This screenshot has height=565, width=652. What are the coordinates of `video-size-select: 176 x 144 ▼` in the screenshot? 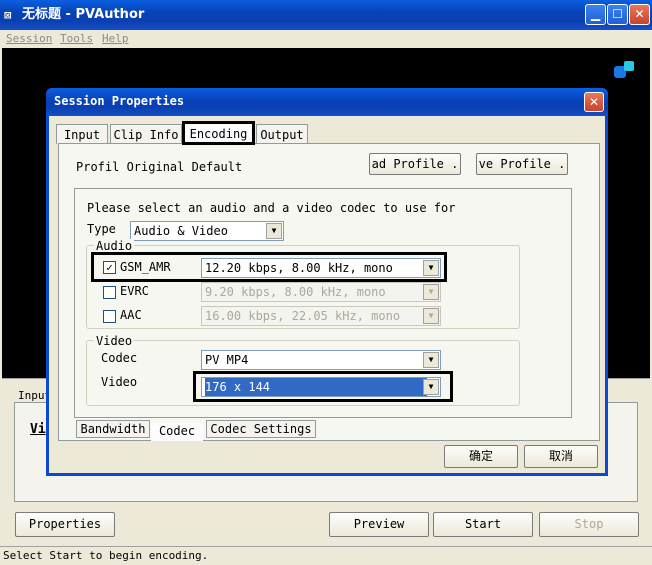 It's located at (321, 387).